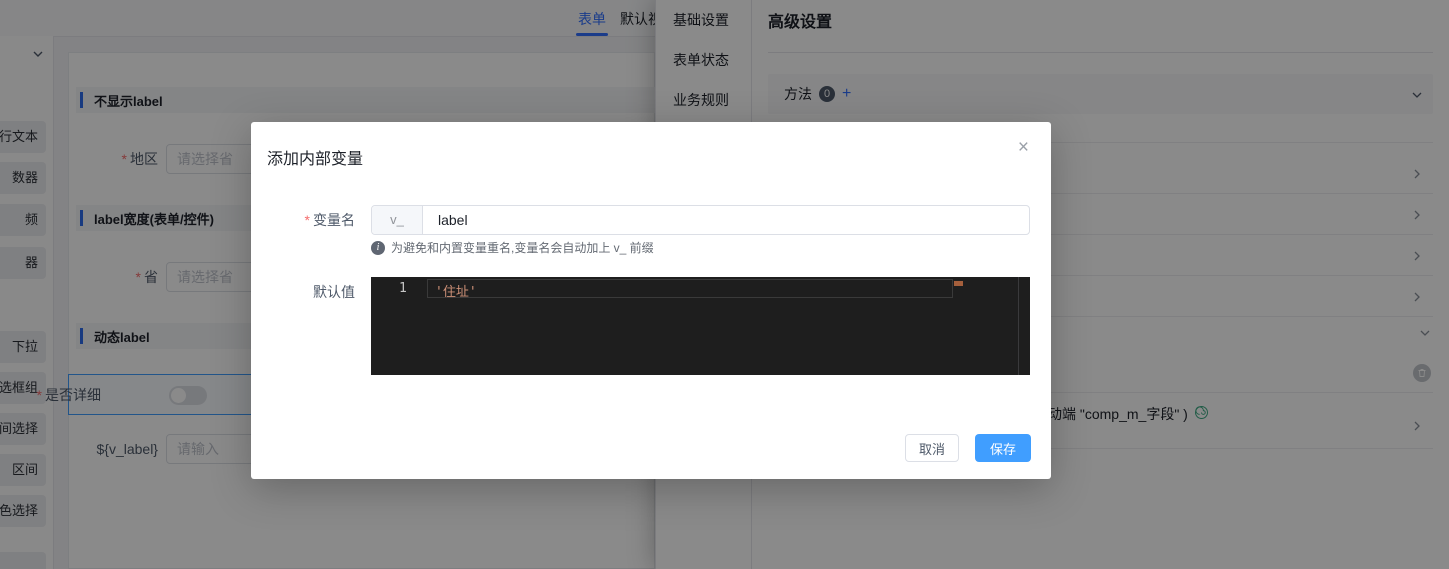 Image resolution: width=1449 pixels, height=569 pixels. I want to click on required-asterisk: *, so click(307, 220).